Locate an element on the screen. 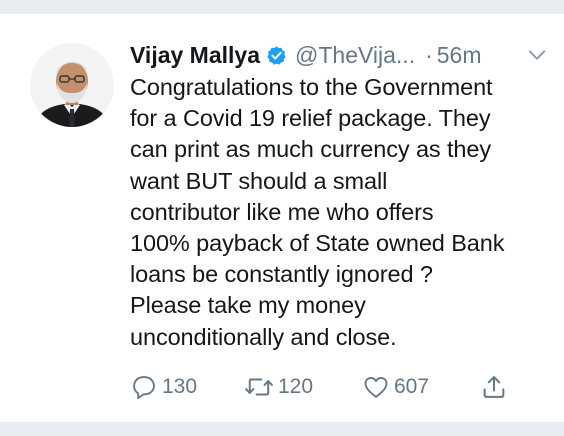 The width and height of the screenshot is (564, 436). reply-icon is located at coordinates (144, 388).